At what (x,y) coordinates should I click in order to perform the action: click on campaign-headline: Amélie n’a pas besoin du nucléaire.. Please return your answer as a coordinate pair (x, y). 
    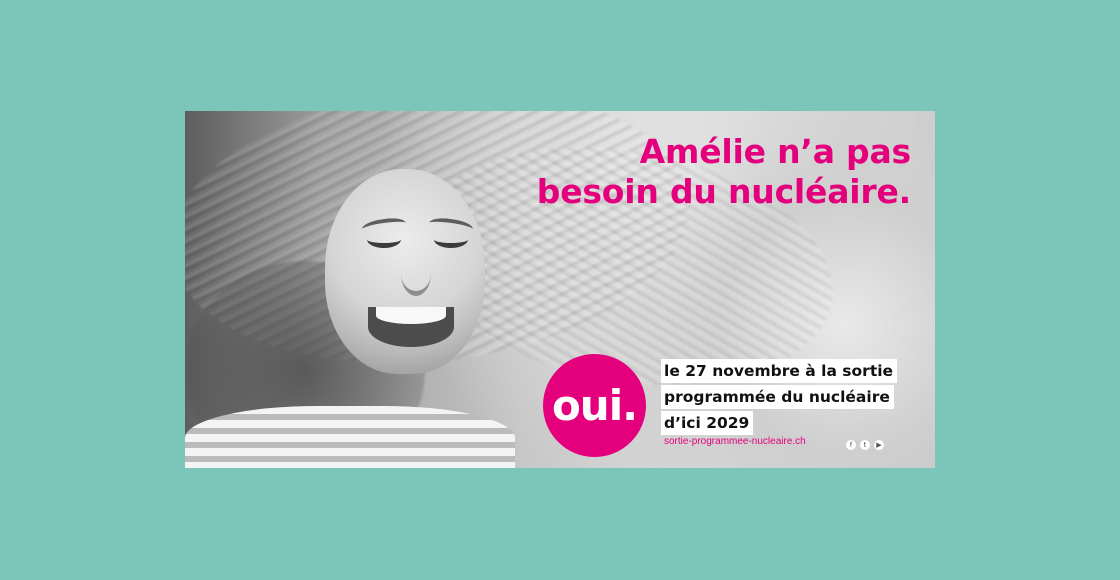
    Looking at the image, I should click on (716, 172).